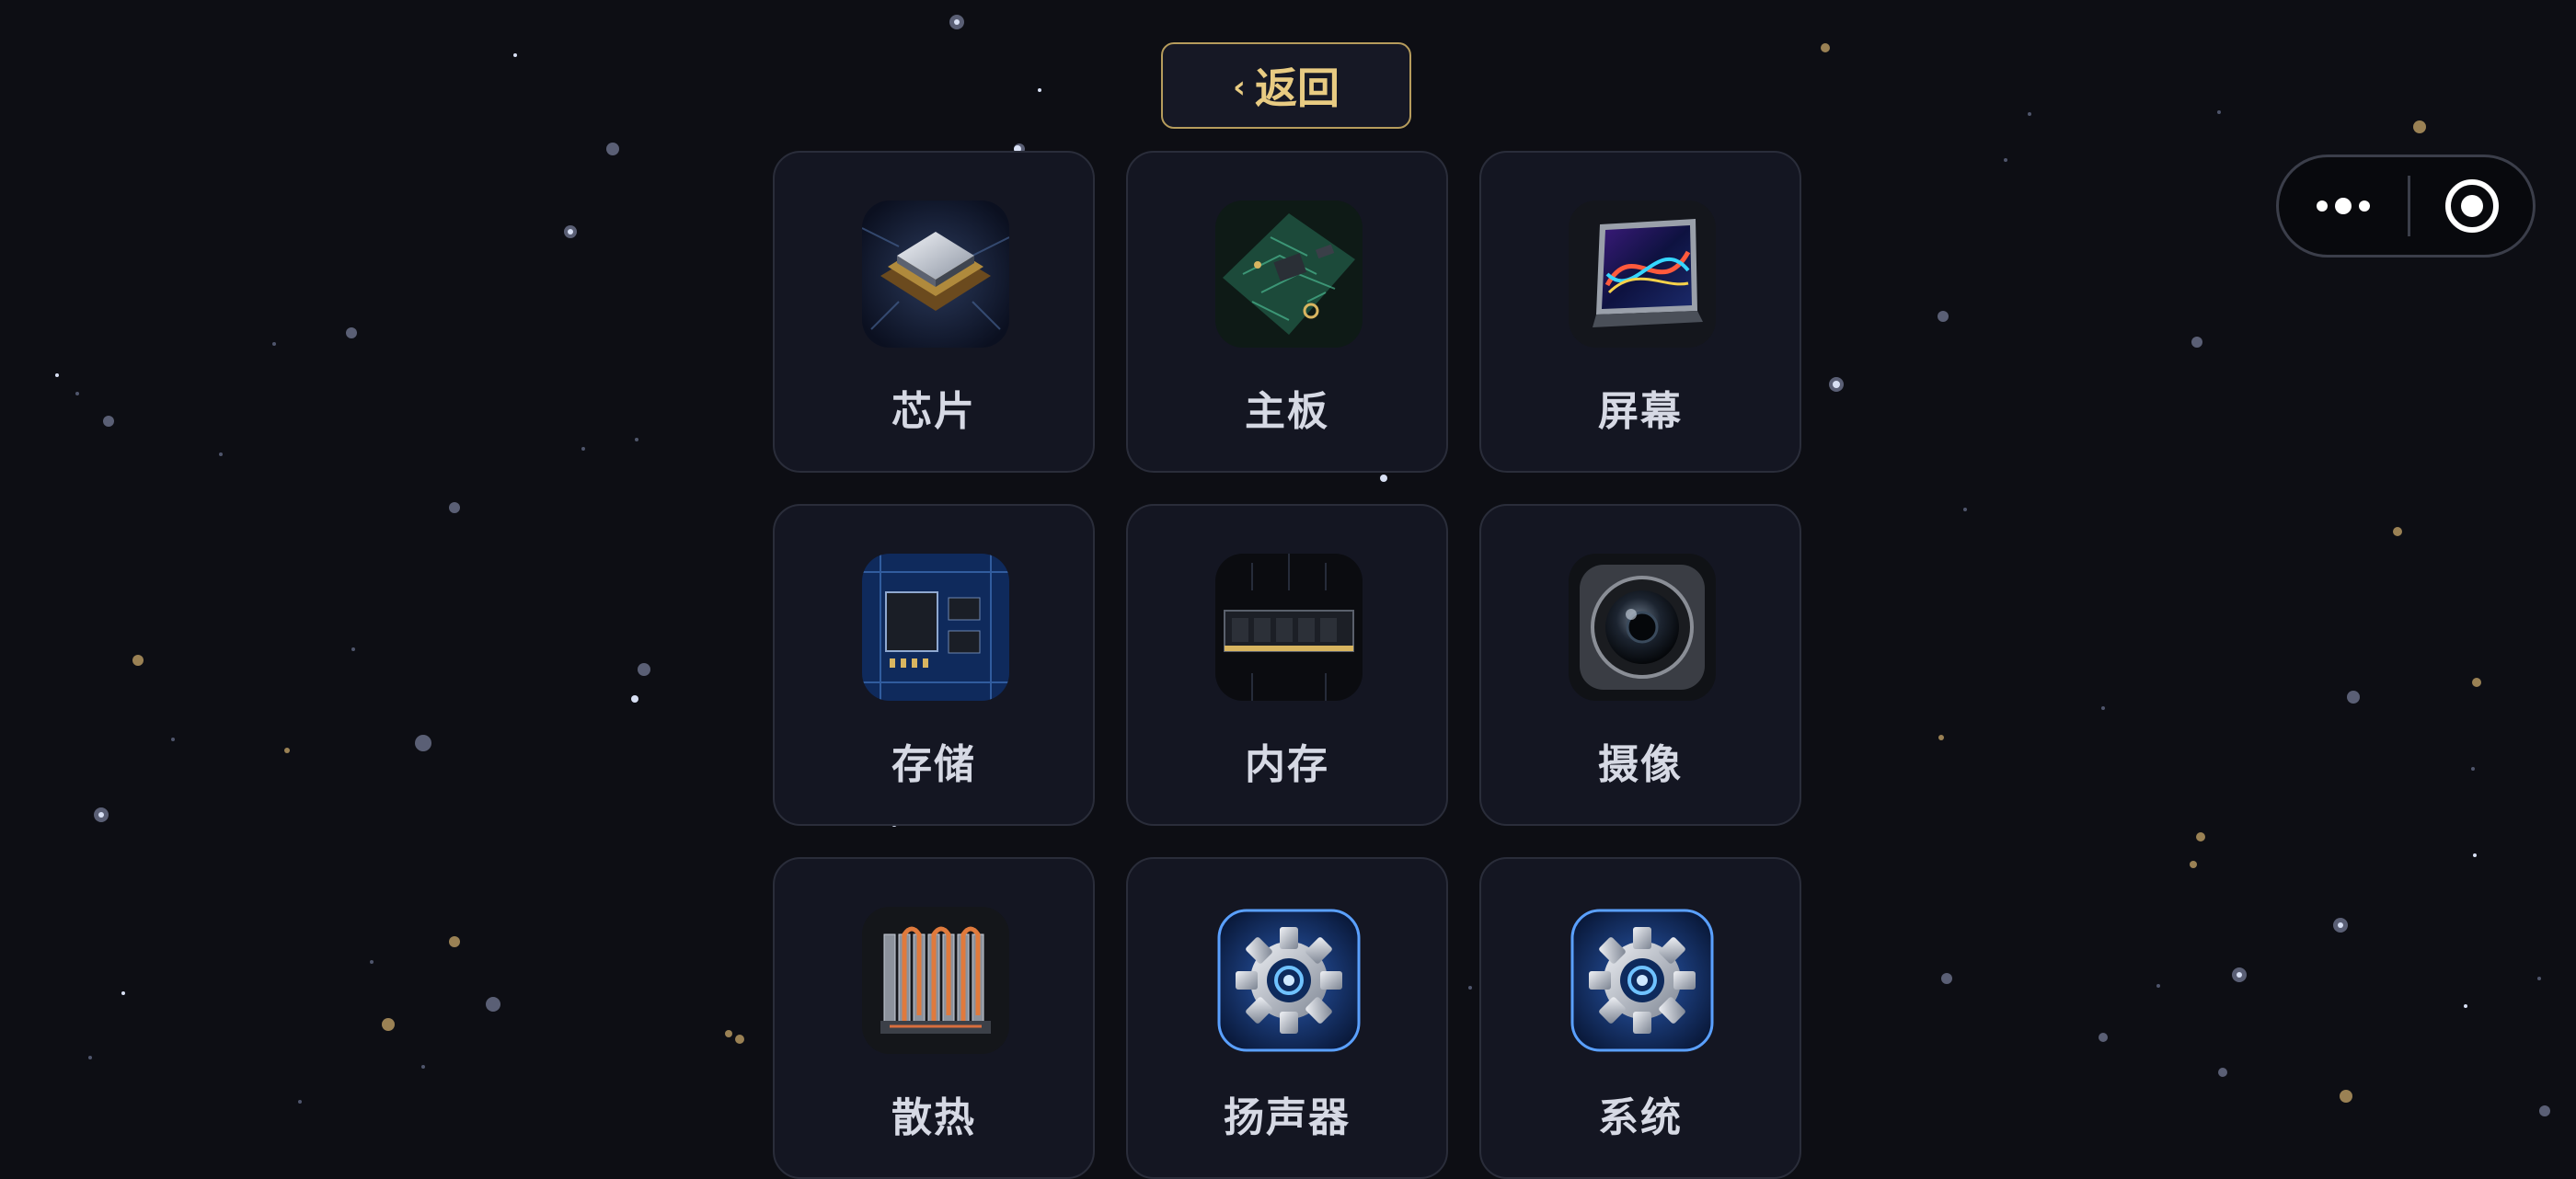 Image resolution: width=2576 pixels, height=1179 pixels. I want to click on category-label: 存储, so click(933, 764).